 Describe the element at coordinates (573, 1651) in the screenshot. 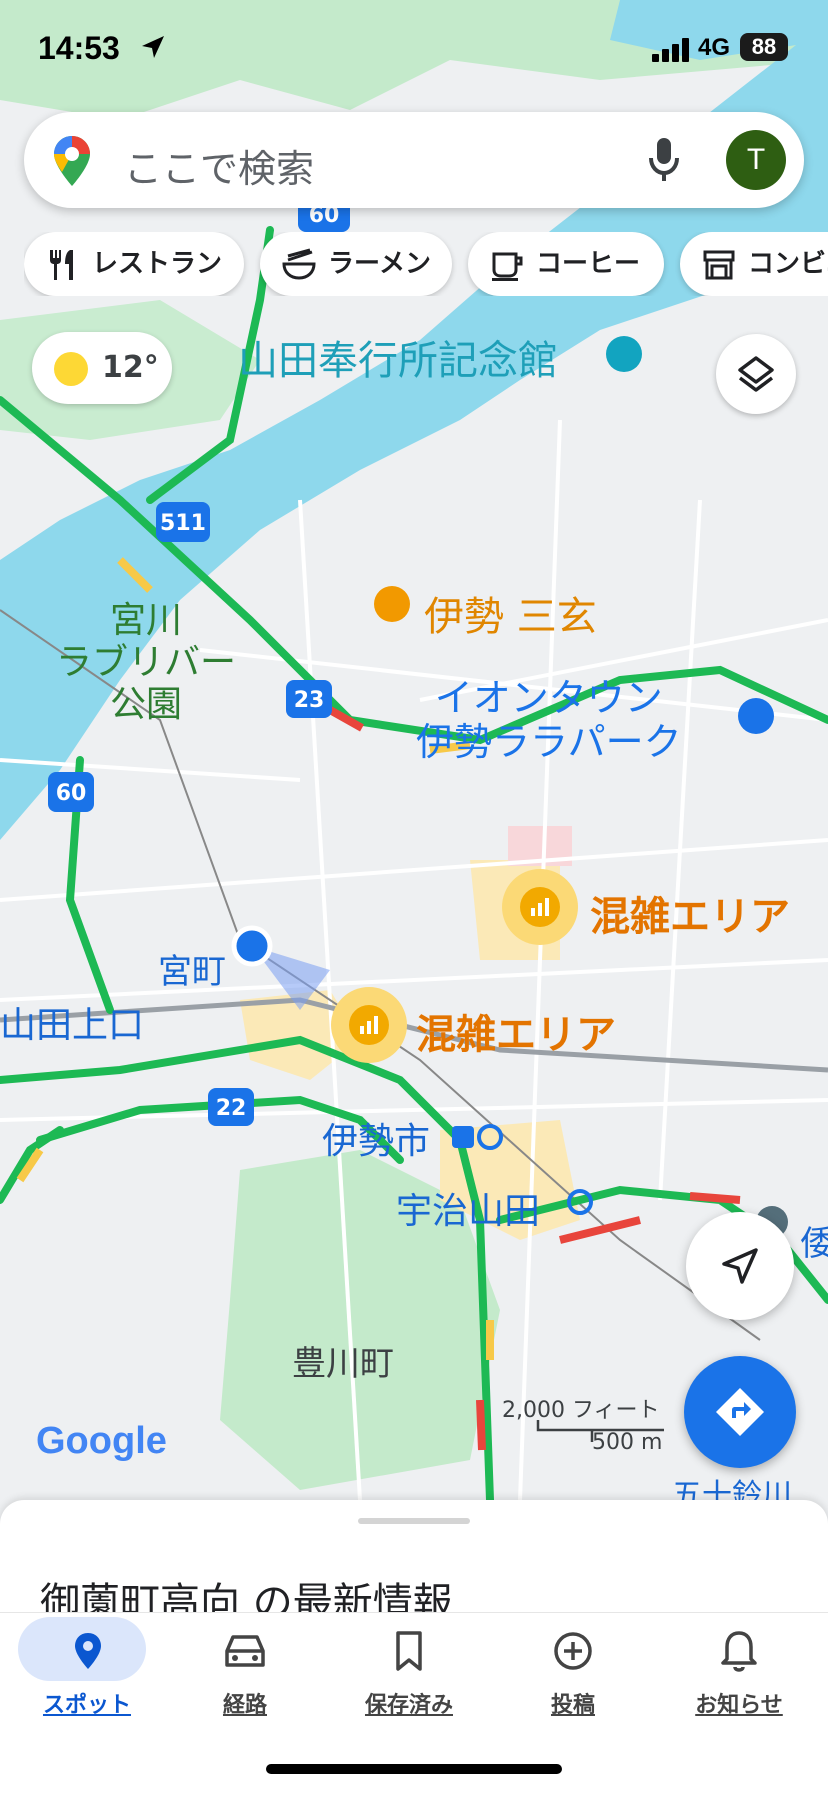

I see `add-circle-icon` at that location.